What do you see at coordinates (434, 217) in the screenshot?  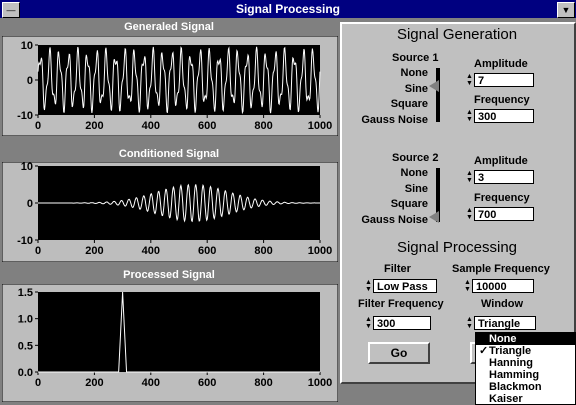 I see `source2-slider-knob` at bounding box center [434, 217].